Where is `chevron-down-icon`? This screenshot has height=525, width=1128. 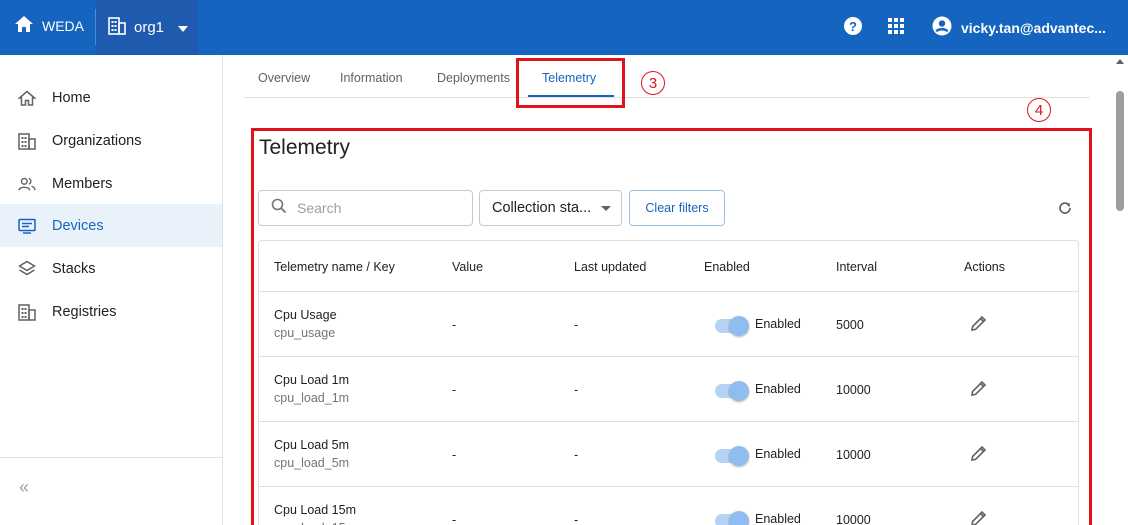
chevron-down-icon is located at coordinates (606, 208).